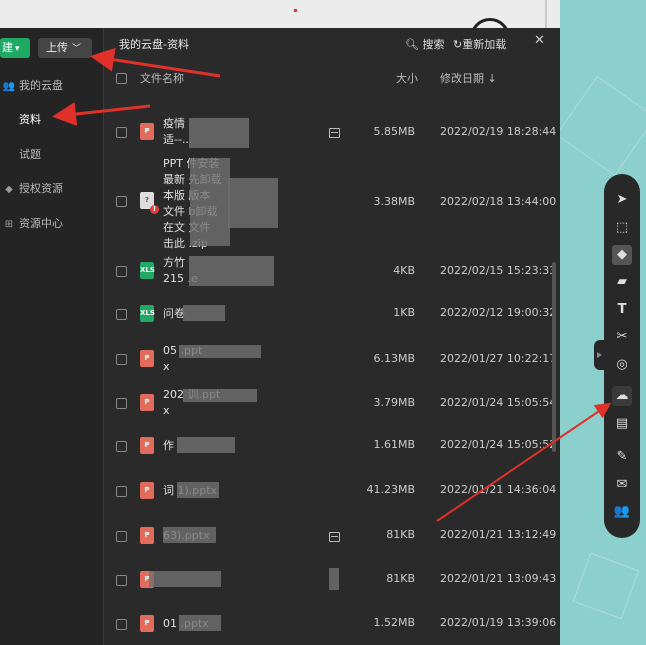  What do you see at coordinates (32, 224) in the screenshot?
I see `sidebar-item-resource-center: ⊞ 资源中心` at bounding box center [32, 224].